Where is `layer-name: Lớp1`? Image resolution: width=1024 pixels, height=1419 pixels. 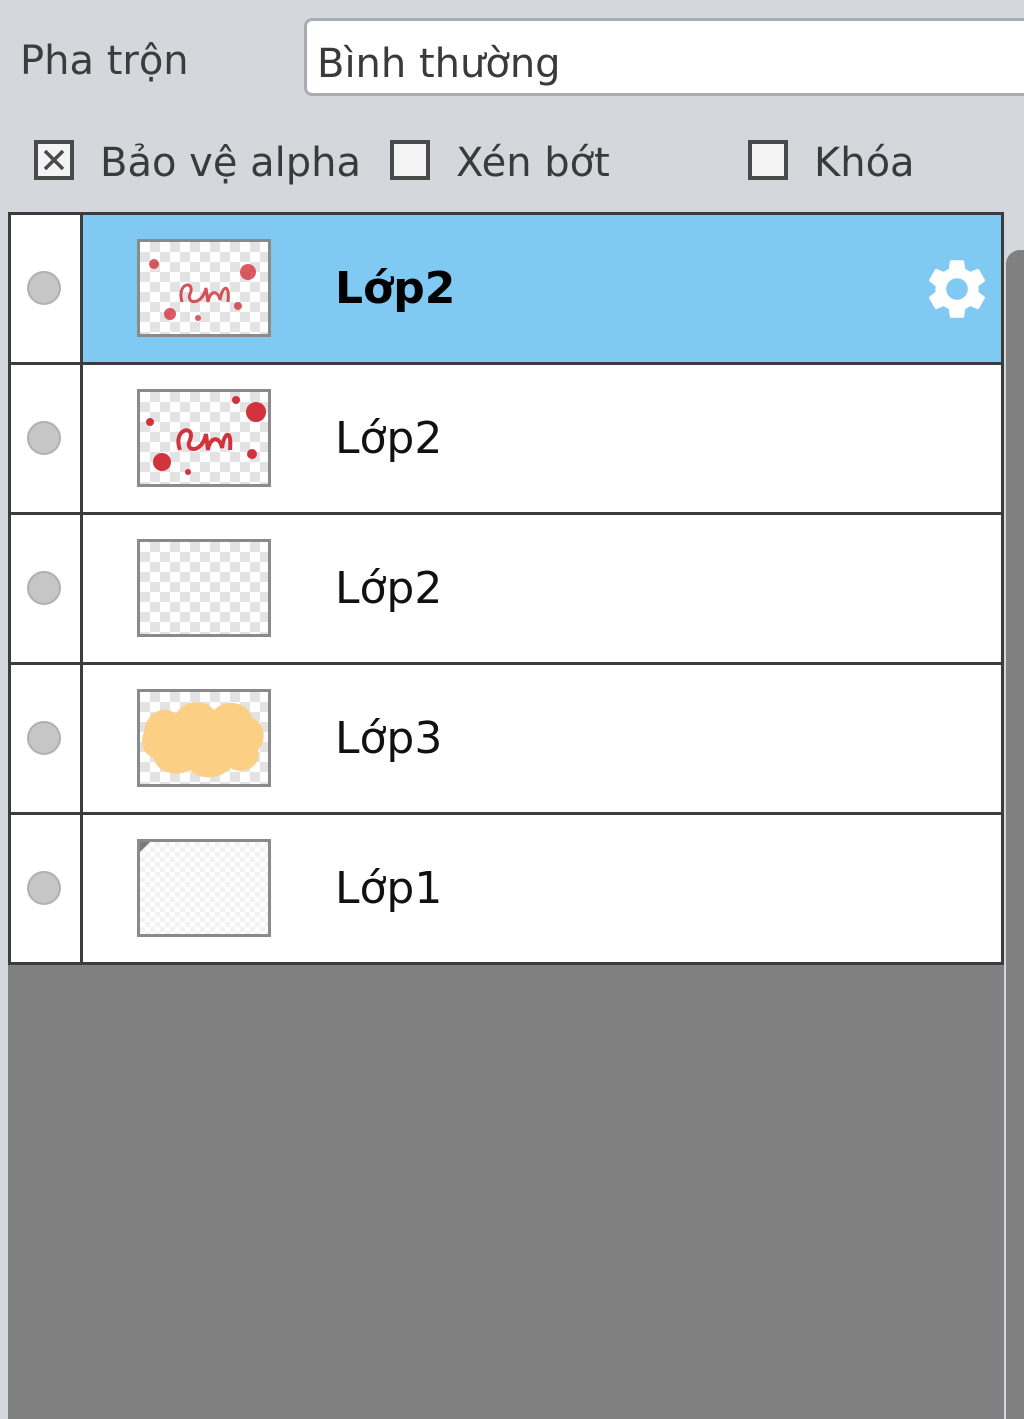
layer-name: Lớp1 is located at coordinates (389, 888).